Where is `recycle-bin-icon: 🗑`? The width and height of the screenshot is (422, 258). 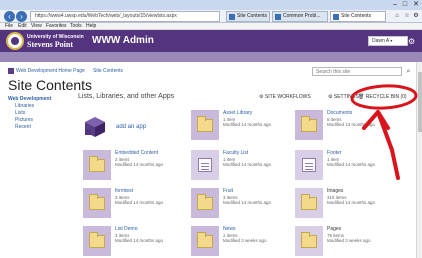 recycle-bin-icon: 🗑 is located at coordinates (362, 97).